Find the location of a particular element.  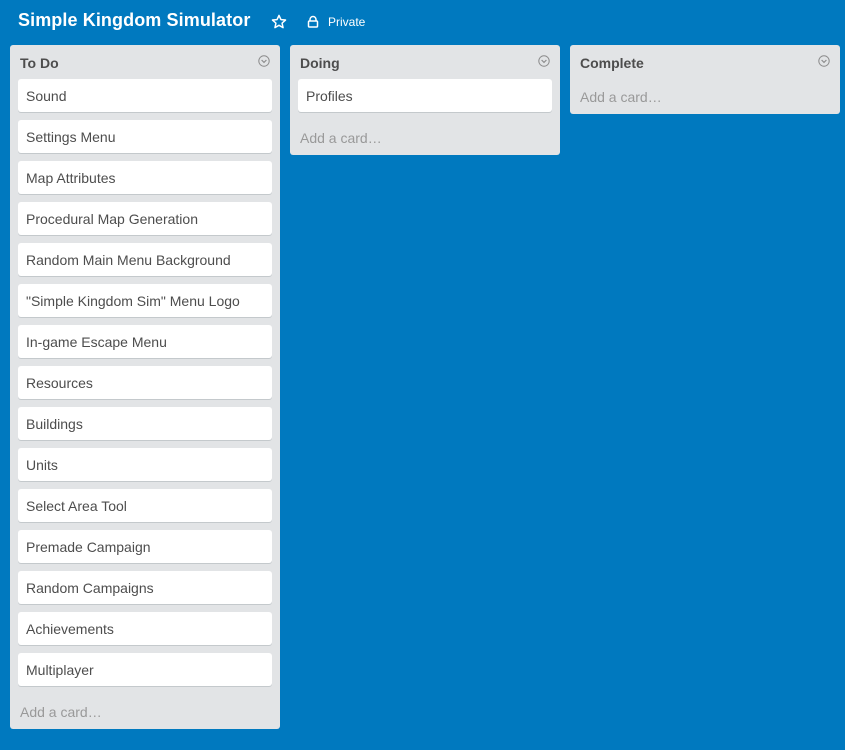

list-header: Complete is located at coordinates (705, 62).